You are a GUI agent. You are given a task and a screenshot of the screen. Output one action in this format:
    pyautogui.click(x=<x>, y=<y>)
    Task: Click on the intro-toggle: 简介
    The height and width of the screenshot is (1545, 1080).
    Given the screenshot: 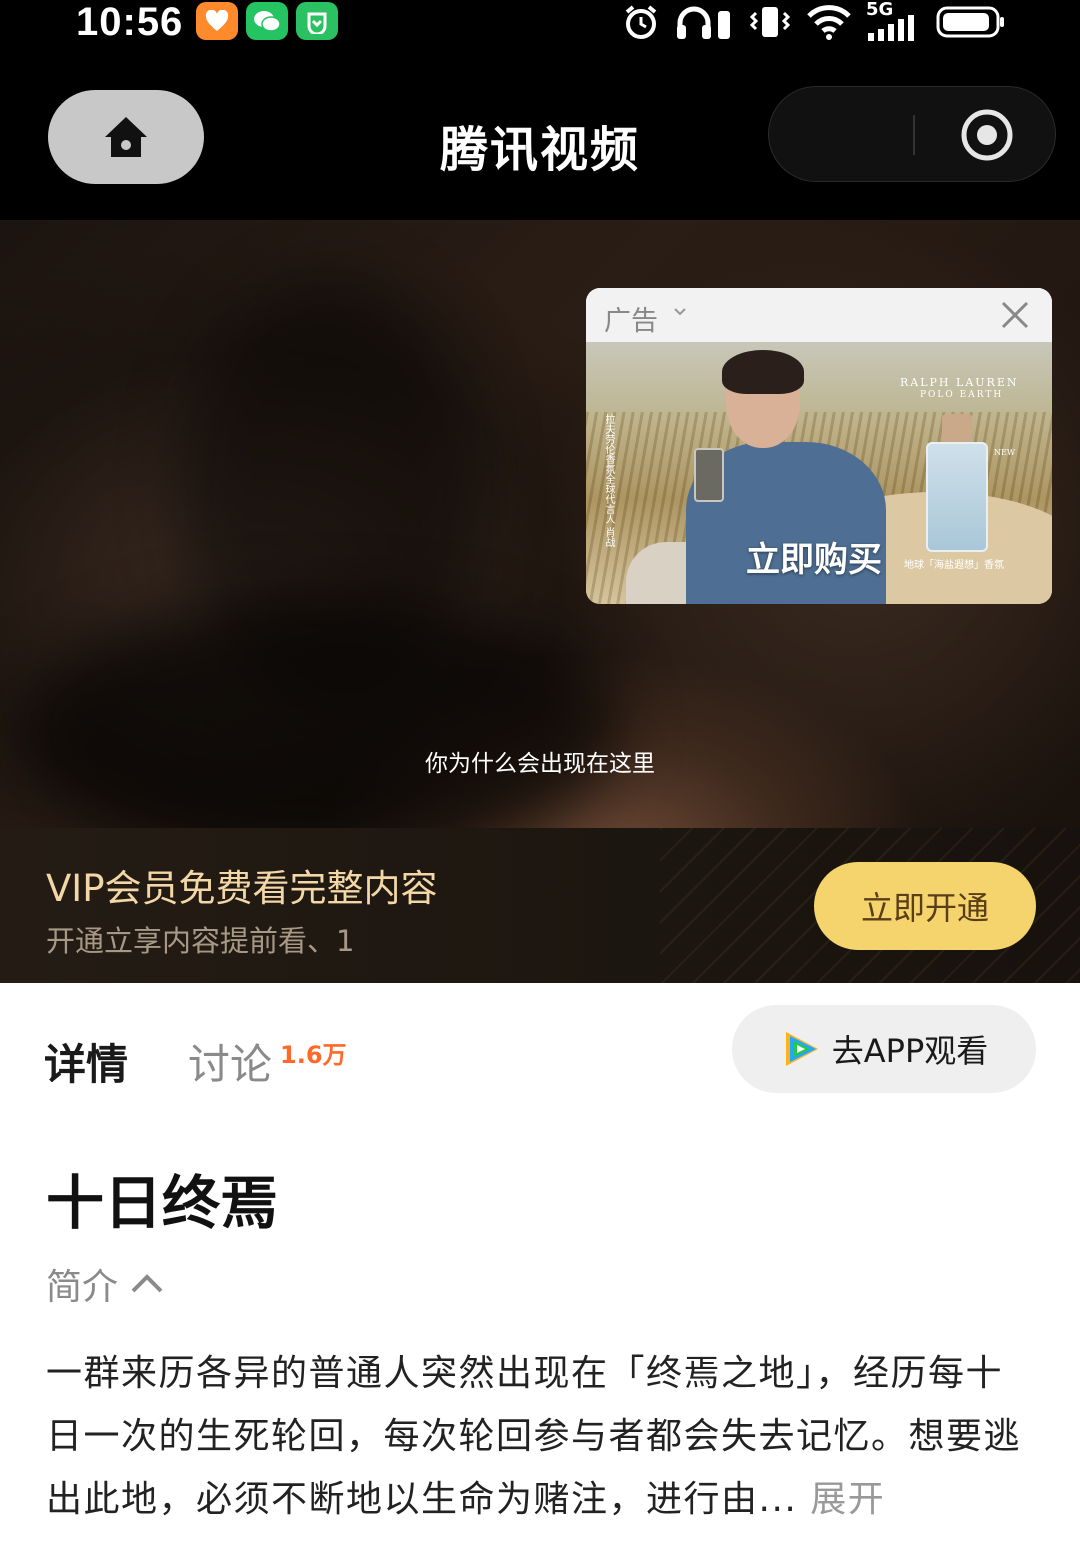 What is the action you would take?
    pyautogui.click(x=105, y=1284)
    